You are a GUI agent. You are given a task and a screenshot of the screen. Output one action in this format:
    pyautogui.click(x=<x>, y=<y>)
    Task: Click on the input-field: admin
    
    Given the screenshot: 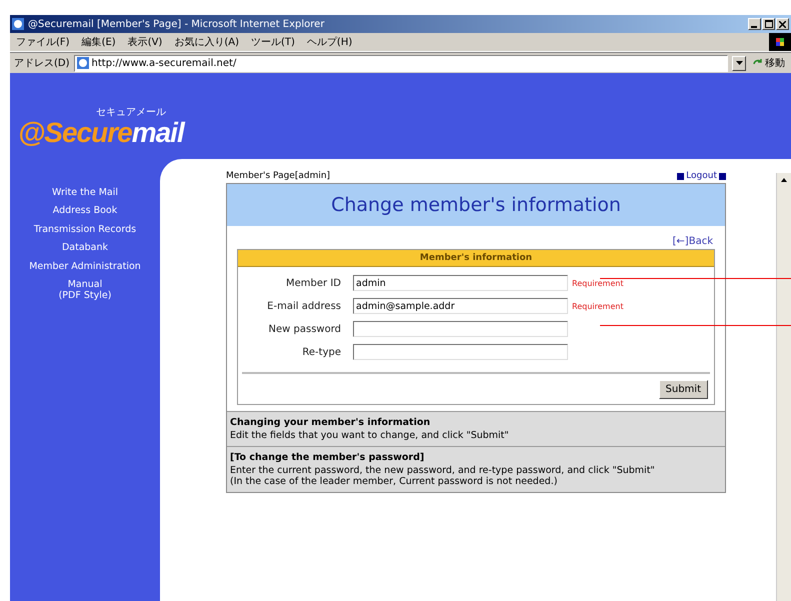 What is the action you would take?
    pyautogui.click(x=460, y=283)
    